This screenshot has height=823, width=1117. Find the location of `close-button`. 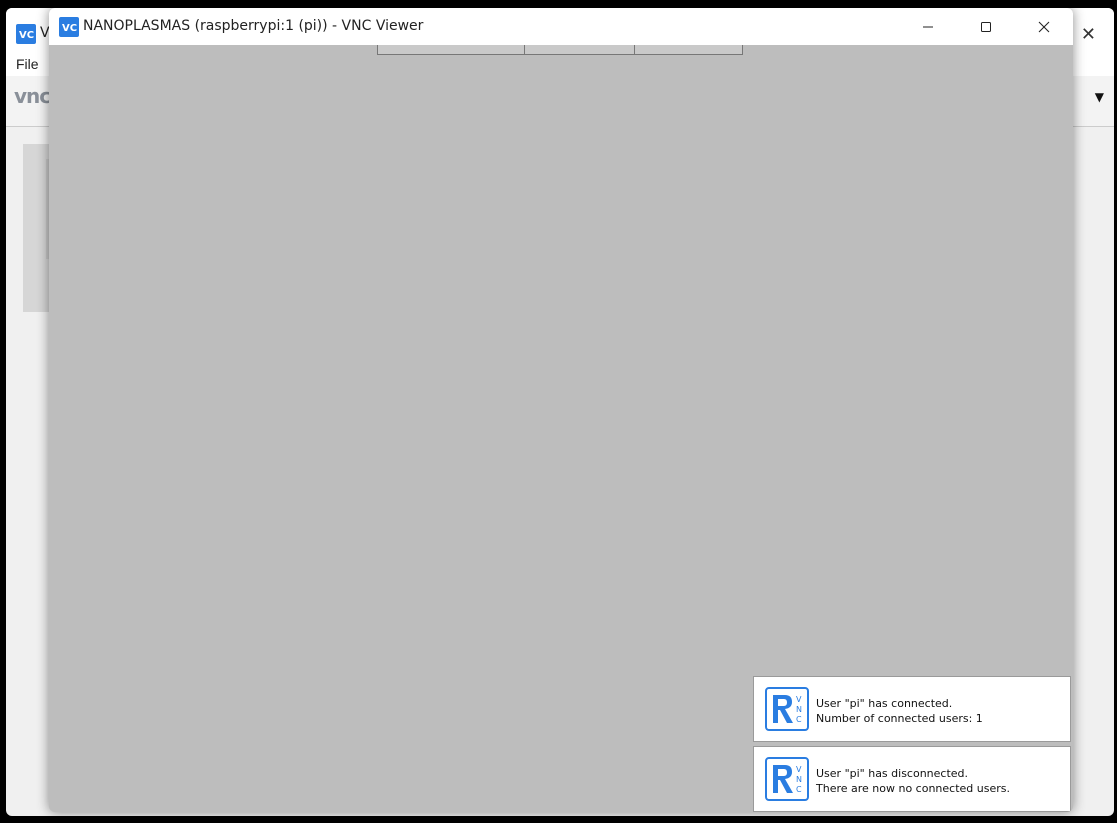

close-button is located at coordinates (1044, 26).